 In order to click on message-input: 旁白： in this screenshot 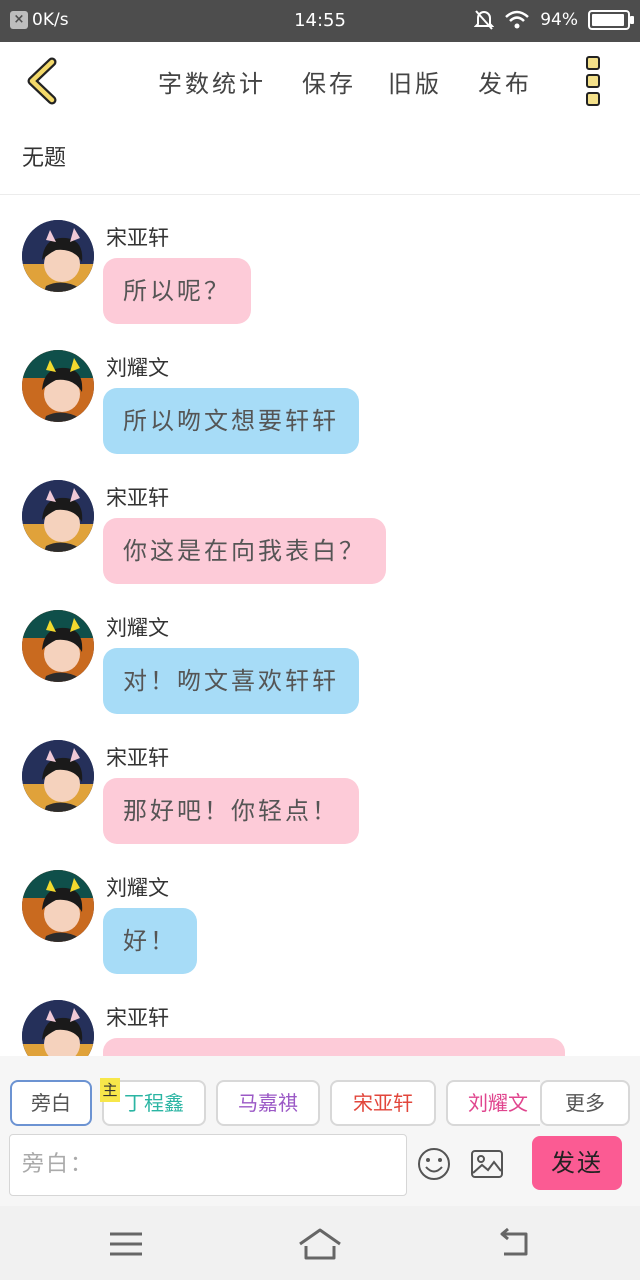, I will do `click(208, 1165)`.